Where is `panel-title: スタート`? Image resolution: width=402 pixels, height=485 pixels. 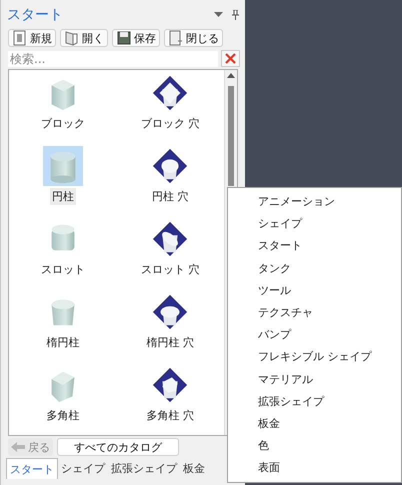
panel-title: スタート is located at coordinates (35, 15).